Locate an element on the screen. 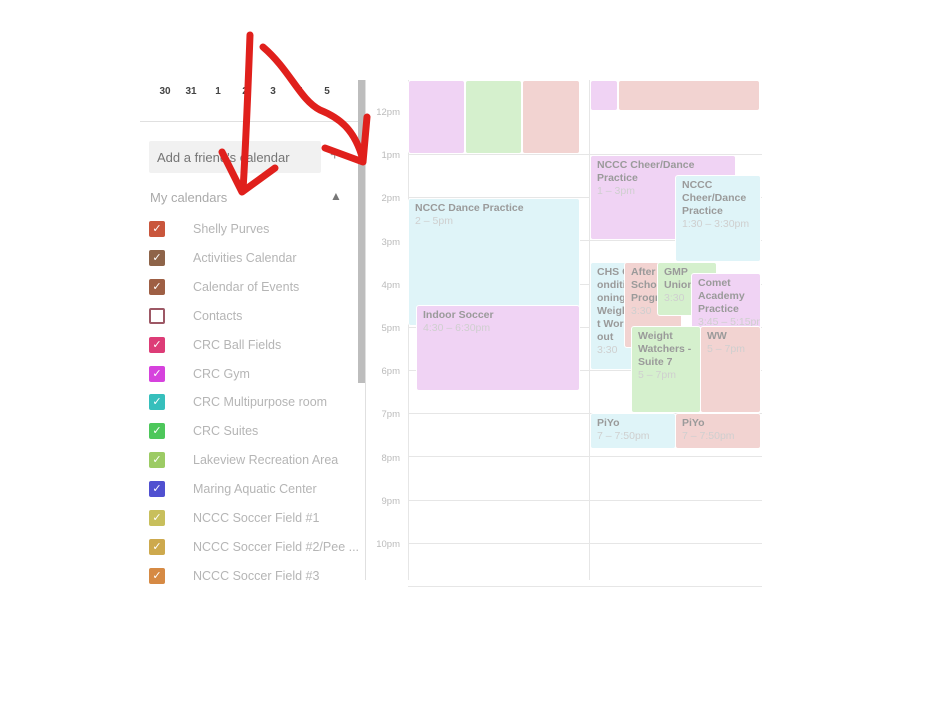  right-arrow-shaft is located at coordinates (313, 103).